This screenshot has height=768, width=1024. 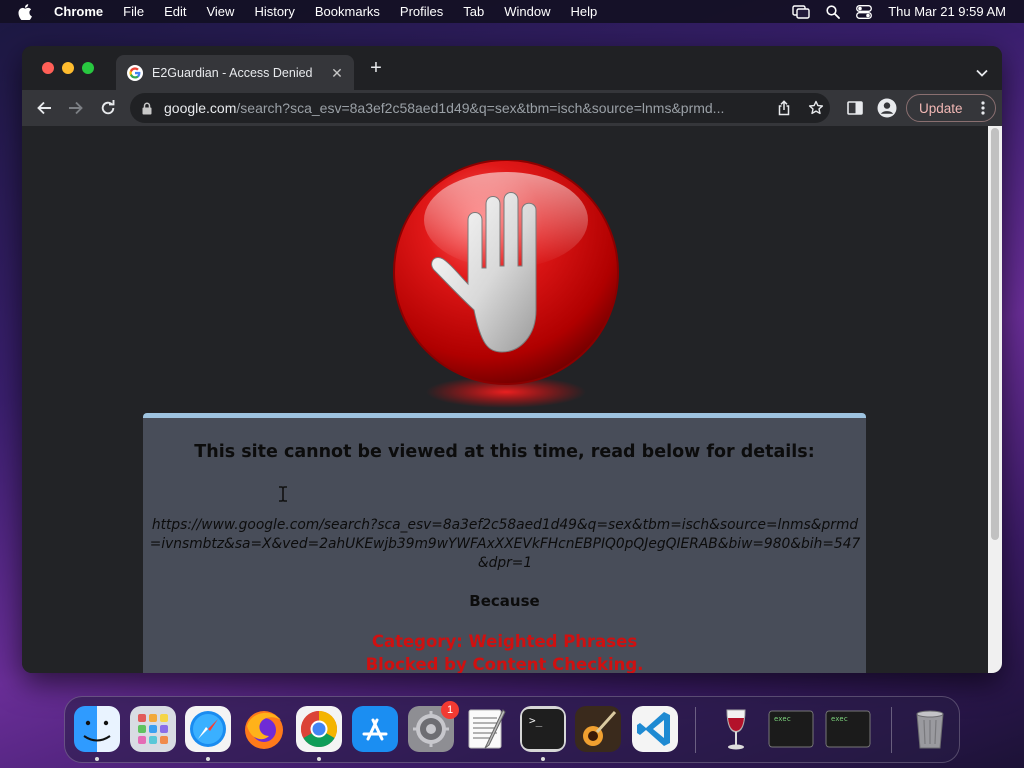 I want to click on back-arrow-icon, so click(x=44, y=108).